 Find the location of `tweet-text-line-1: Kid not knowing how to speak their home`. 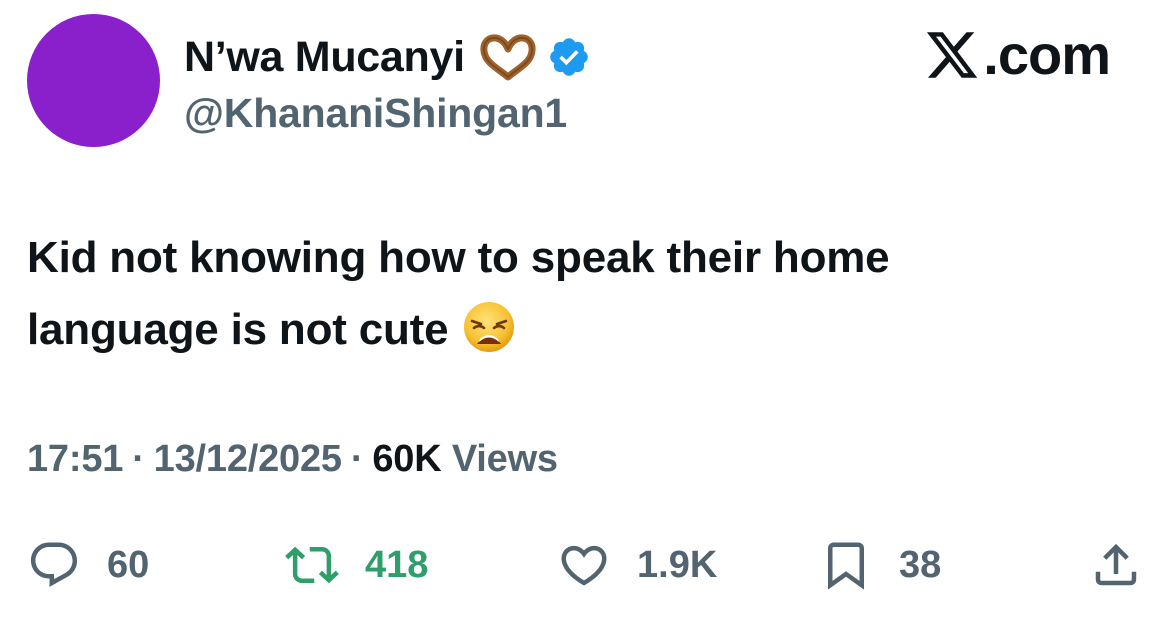

tweet-text-line-1: Kid not knowing how to speak their home is located at coordinates (458, 257).